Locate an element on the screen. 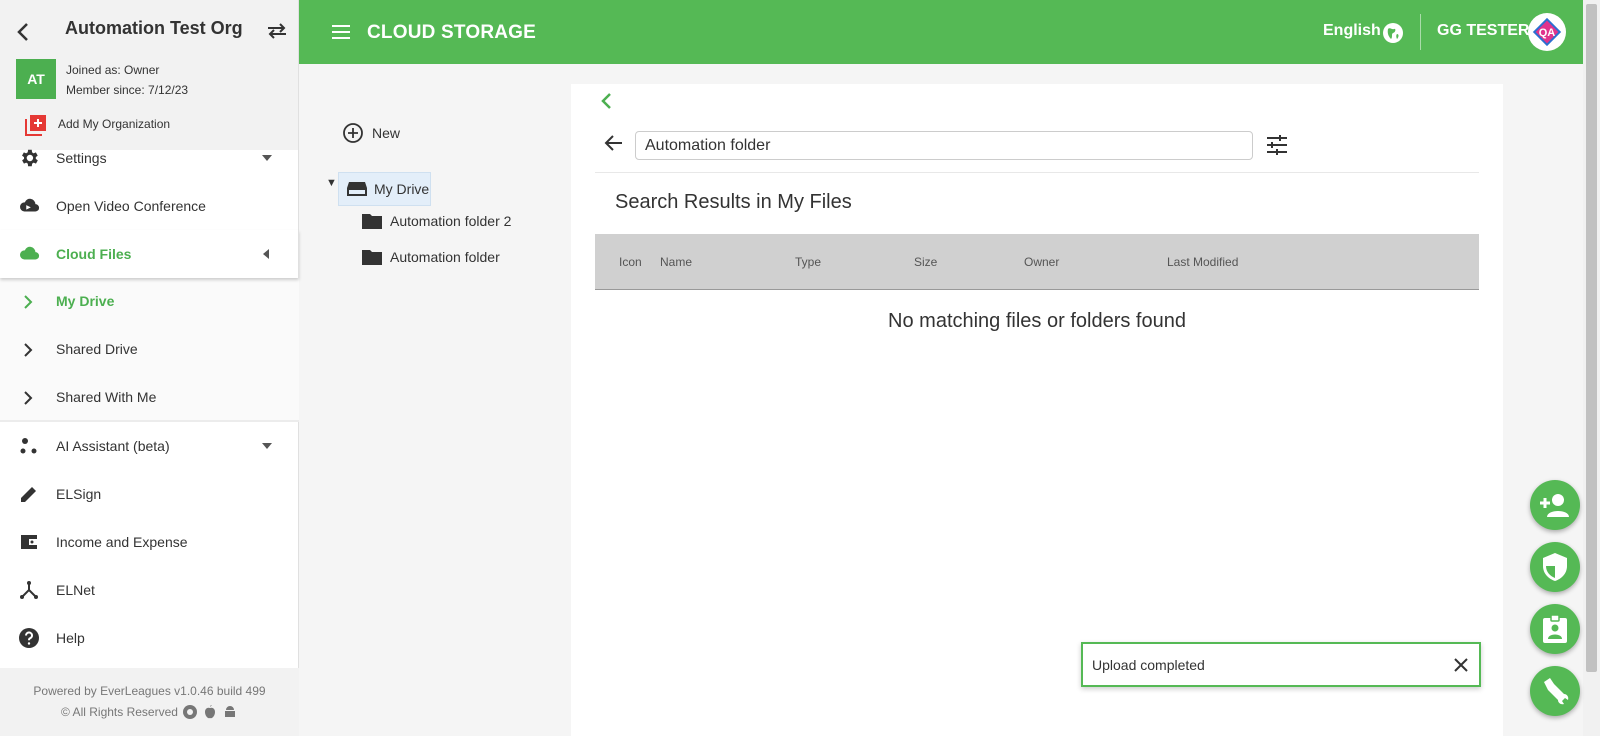  security-button is located at coordinates (1555, 567).